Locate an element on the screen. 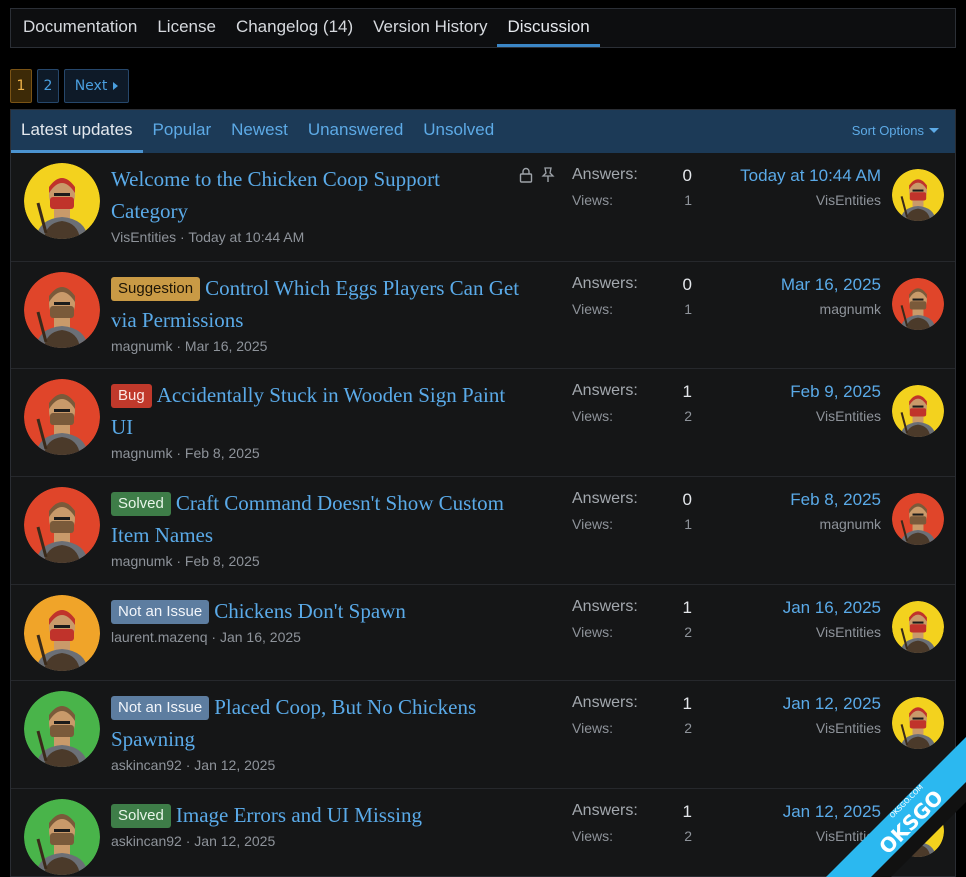 The width and height of the screenshot is (966, 877). thread-meta: magnumk · Mar 16, 2025 is located at coordinates (189, 346).